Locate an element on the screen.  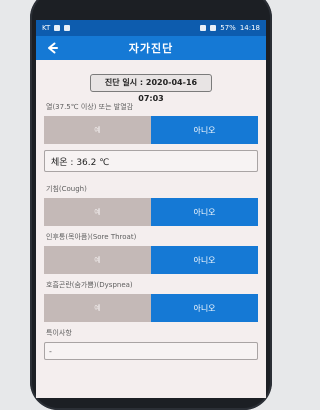
yes-button-dyspnea: 예 is located at coordinates (97, 308).